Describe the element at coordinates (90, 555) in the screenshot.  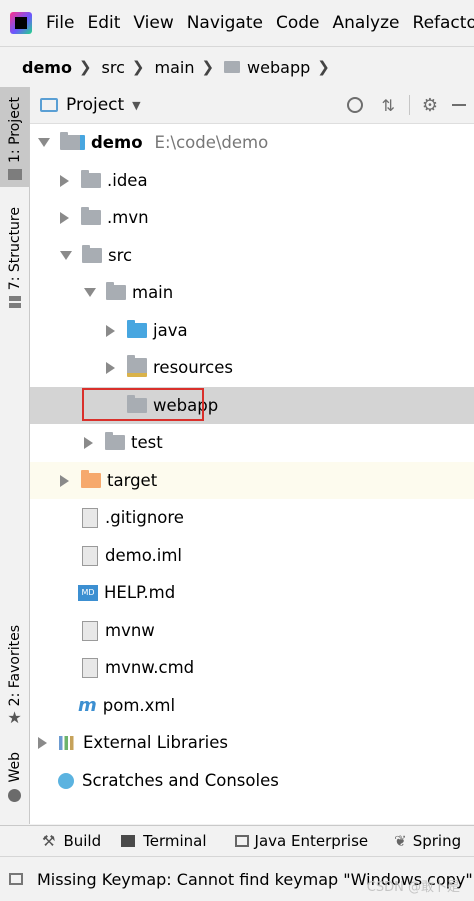
I see `iml-file-icon` at that location.